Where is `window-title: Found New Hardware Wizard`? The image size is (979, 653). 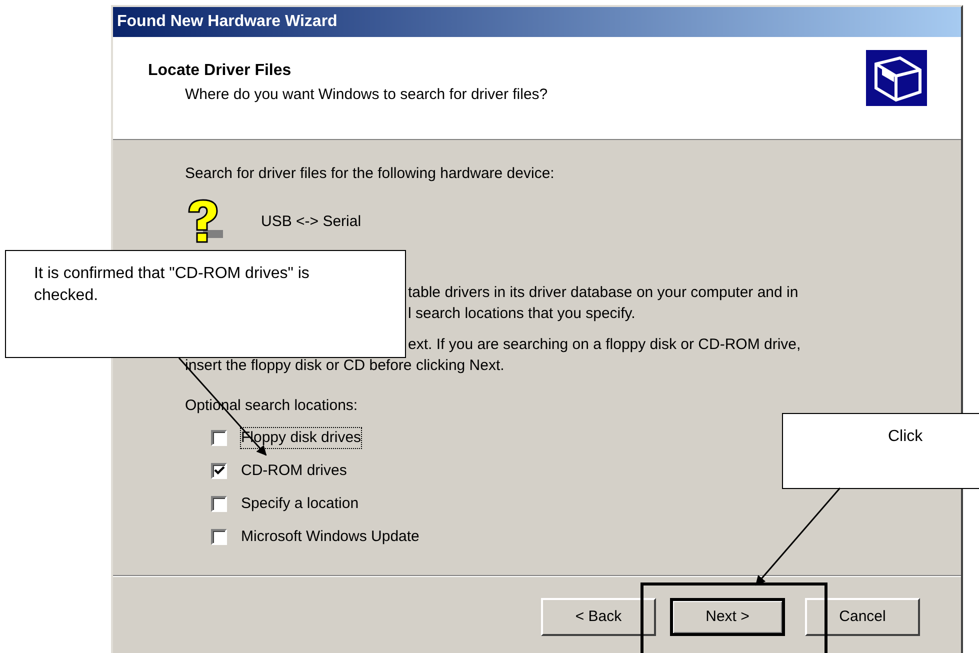
window-title: Found New Hardware Wizard is located at coordinates (537, 22).